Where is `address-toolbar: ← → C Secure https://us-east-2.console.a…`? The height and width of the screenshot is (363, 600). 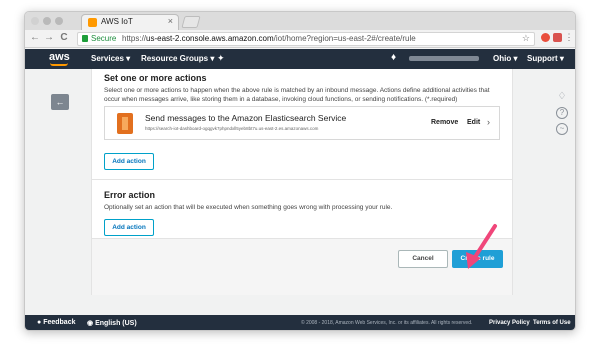 address-toolbar: ← → C Secure https://us-east-2.console.a… is located at coordinates (300, 39).